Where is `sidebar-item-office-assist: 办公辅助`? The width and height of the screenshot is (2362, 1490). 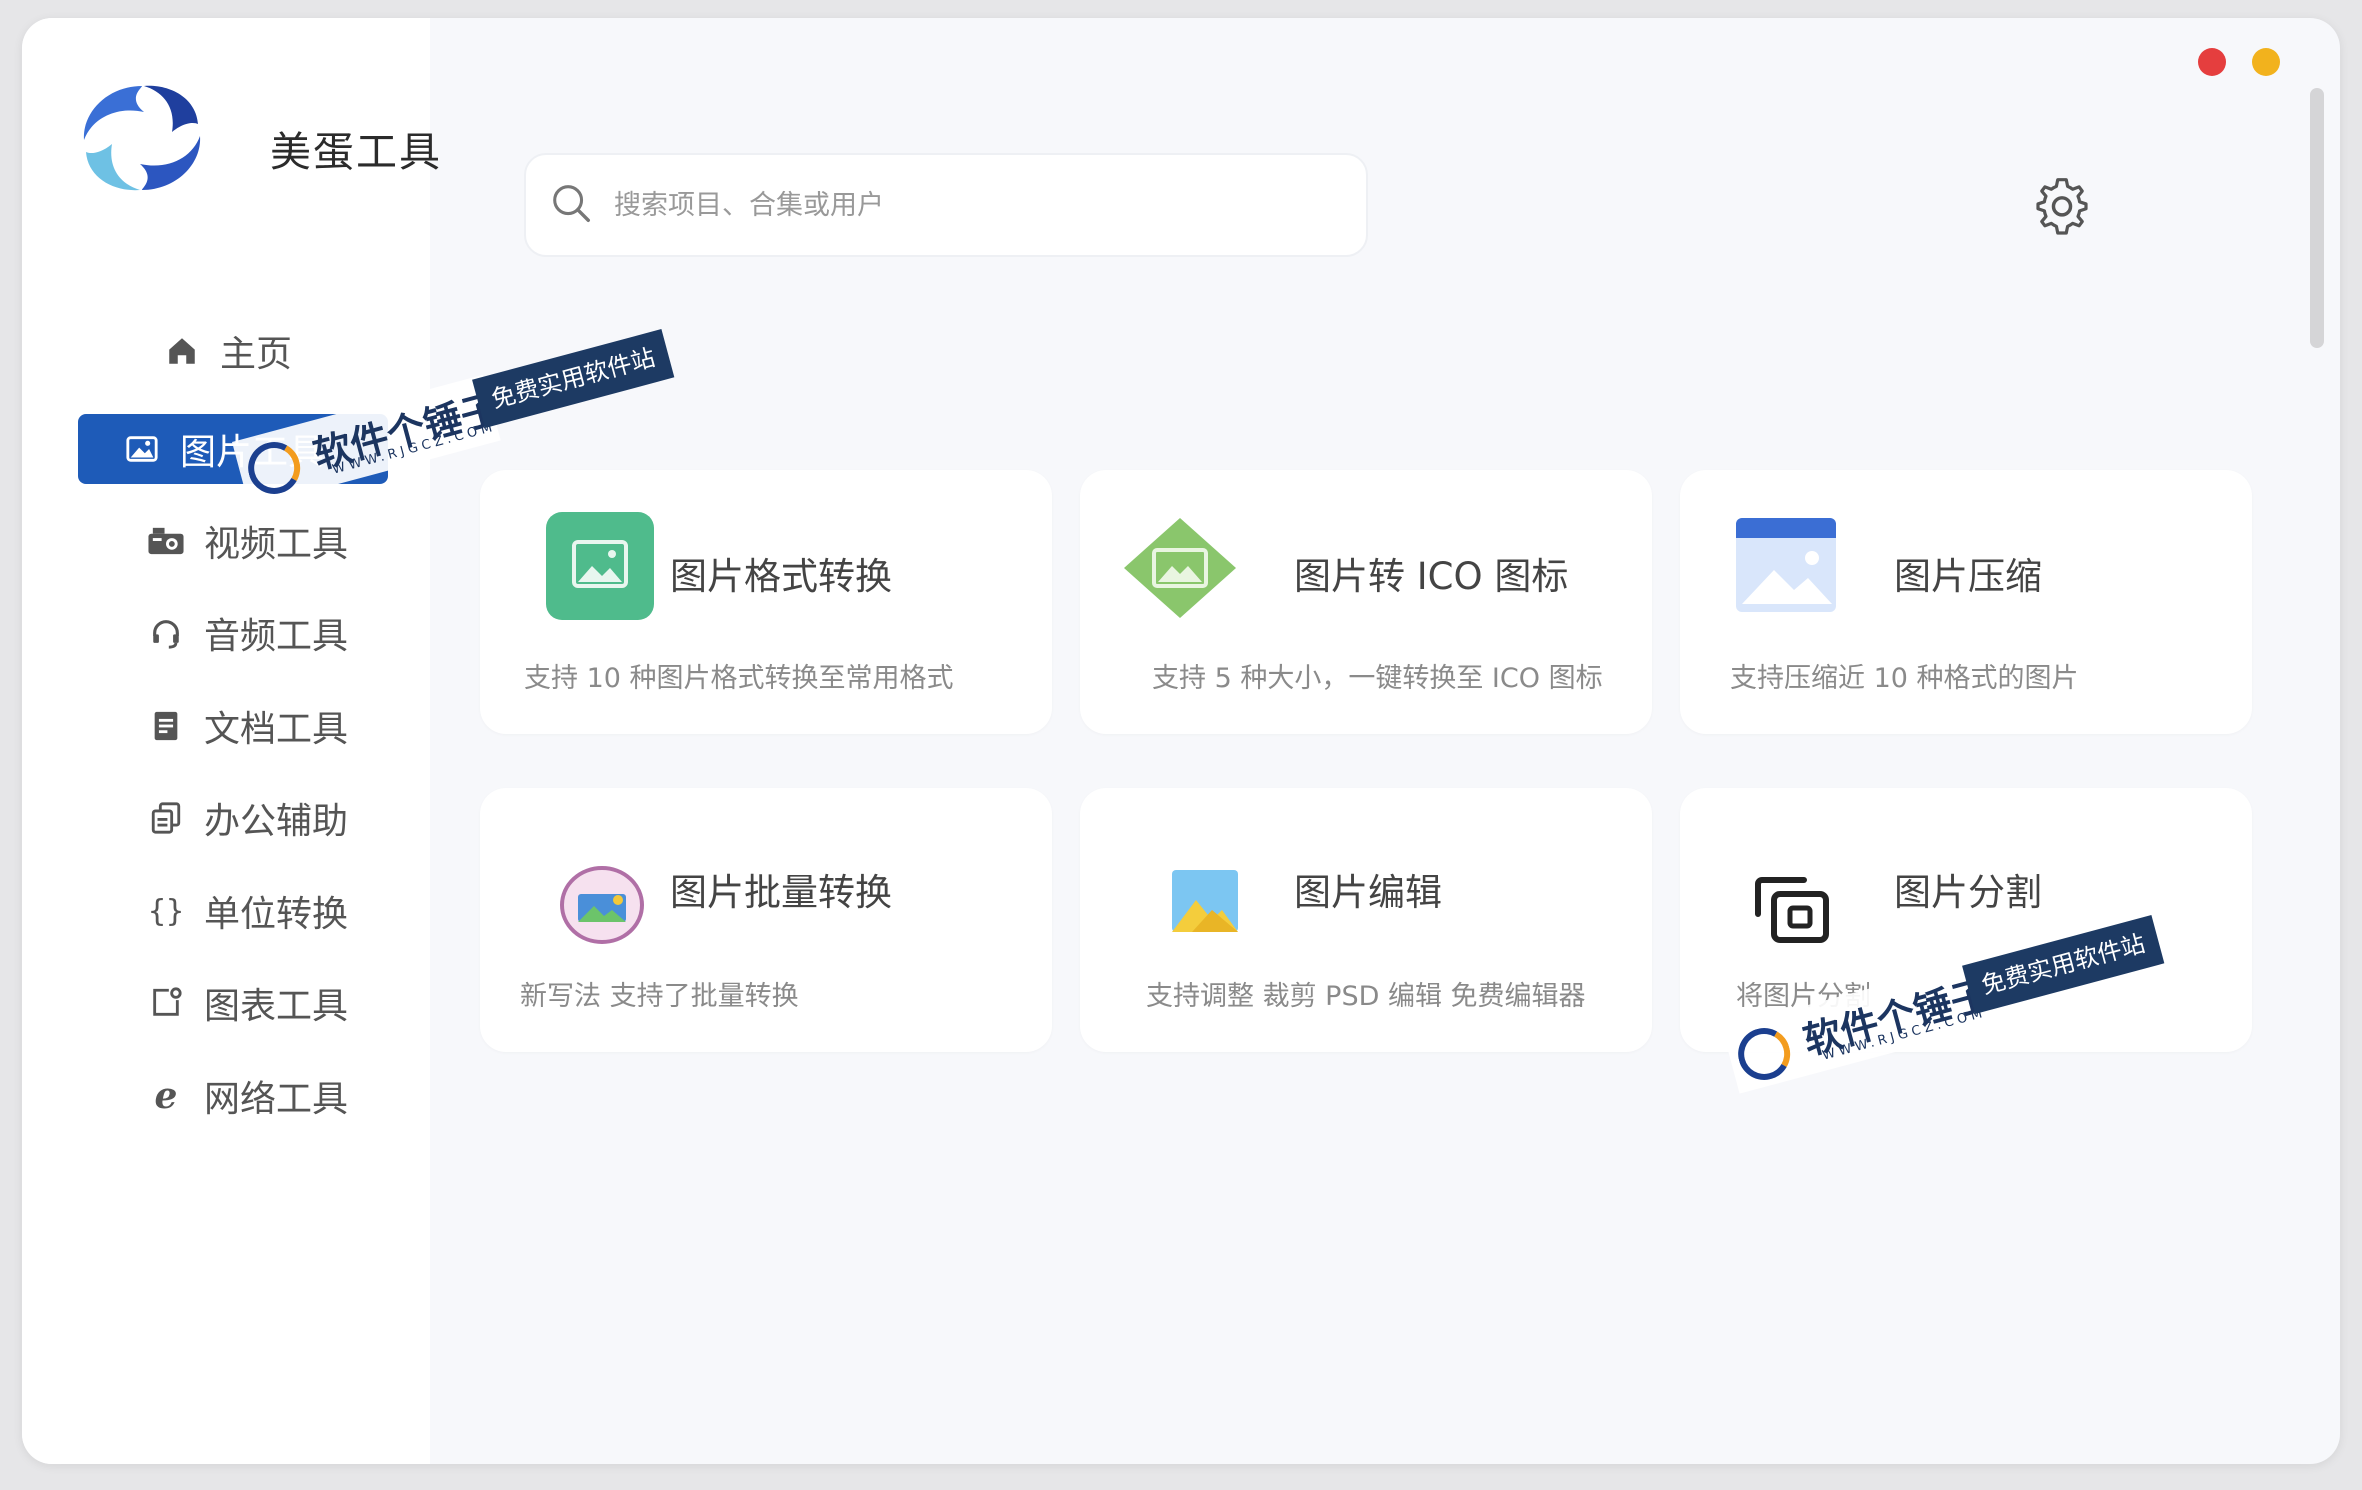
sidebar-item-office-assist: 办公辅助 is located at coordinates (247, 818).